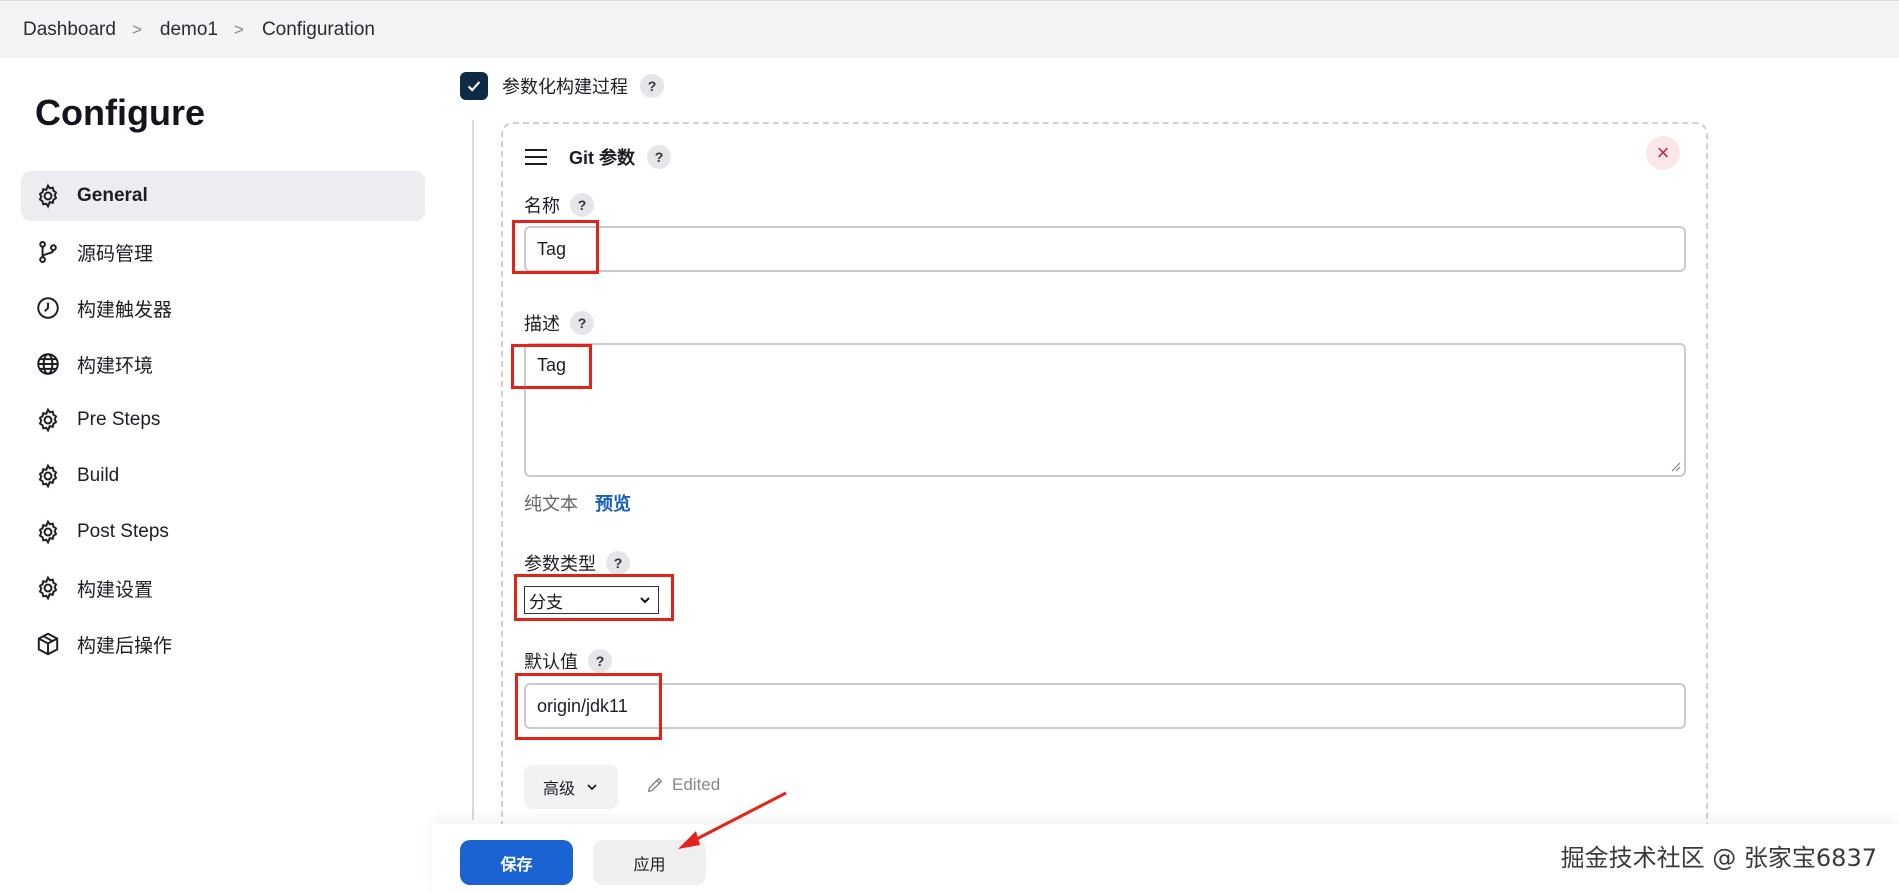  Describe the element at coordinates (560, 564) in the screenshot. I see `type-label: 参数类型` at that location.